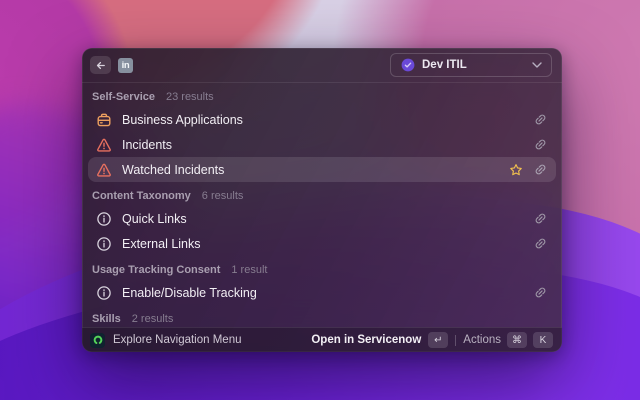  What do you see at coordinates (104, 120) in the screenshot?
I see `briefcase-icon` at bounding box center [104, 120].